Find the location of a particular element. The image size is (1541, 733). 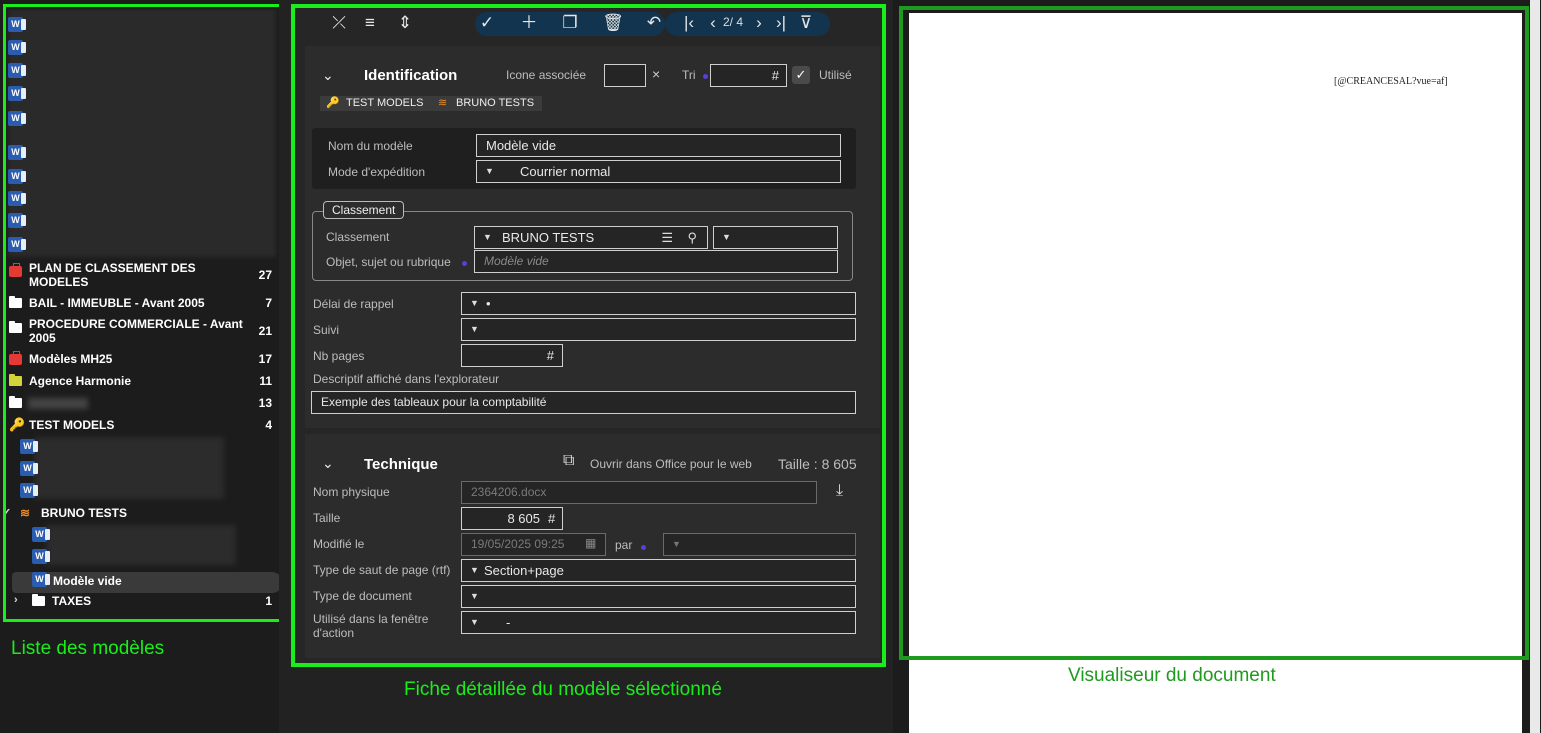

open-office-link: Ouvrir dans Office pour le web is located at coordinates (671, 464).